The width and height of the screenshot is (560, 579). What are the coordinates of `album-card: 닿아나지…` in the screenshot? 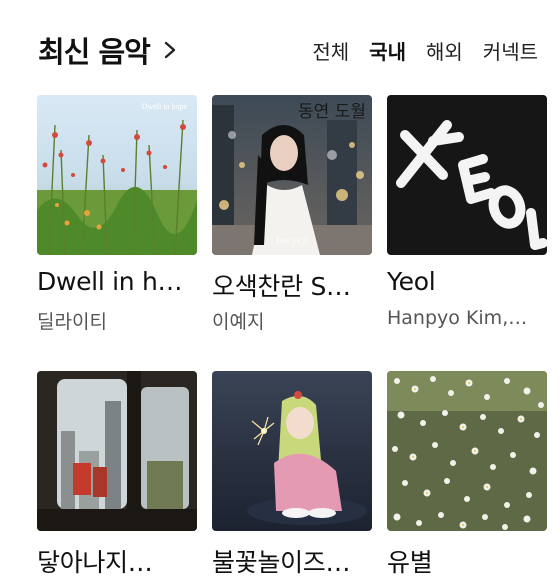 It's located at (117, 474).